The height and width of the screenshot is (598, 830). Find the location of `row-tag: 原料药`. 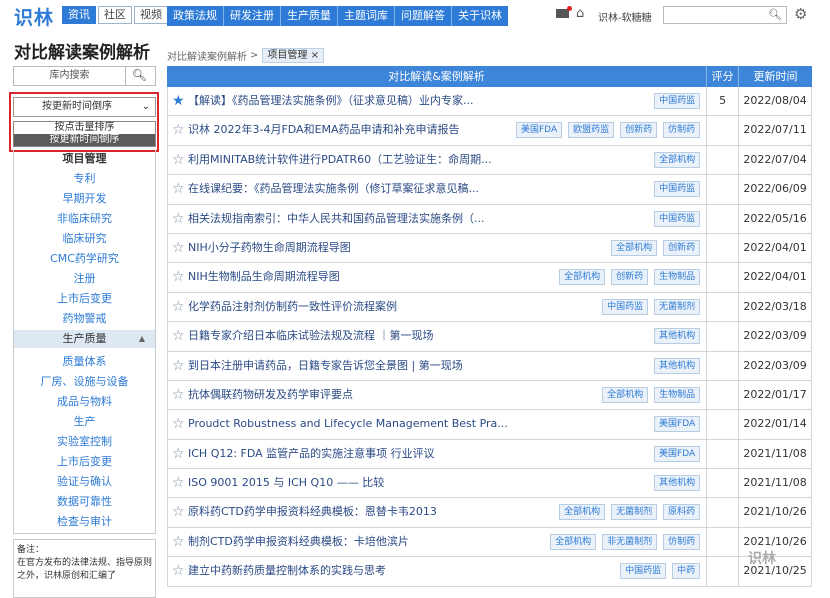

row-tag: 原料药 is located at coordinates (682, 512).